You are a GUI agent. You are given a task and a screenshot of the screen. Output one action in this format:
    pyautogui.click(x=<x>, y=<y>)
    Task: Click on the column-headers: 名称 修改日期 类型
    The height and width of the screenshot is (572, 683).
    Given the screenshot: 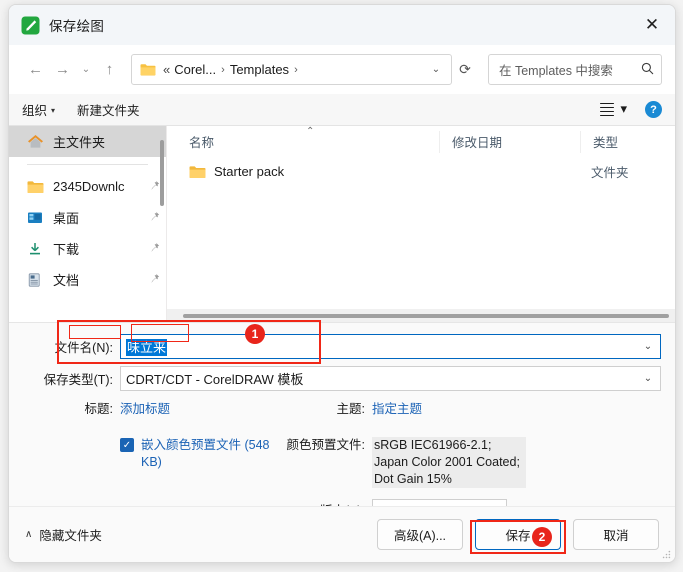 What is the action you would take?
    pyautogui.click(x=421, y=141)
    